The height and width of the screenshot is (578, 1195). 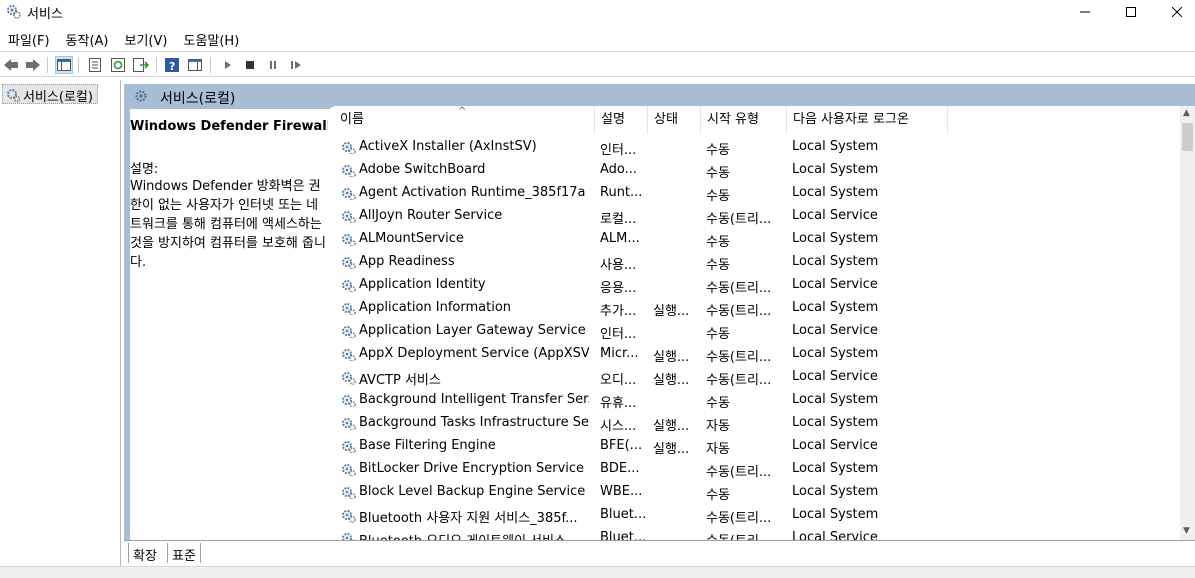 What do you see at coordinates (60, 324) in the screenshot?
I see `console-tree: 서비스(로컬)` at bounding box center [60, 324].